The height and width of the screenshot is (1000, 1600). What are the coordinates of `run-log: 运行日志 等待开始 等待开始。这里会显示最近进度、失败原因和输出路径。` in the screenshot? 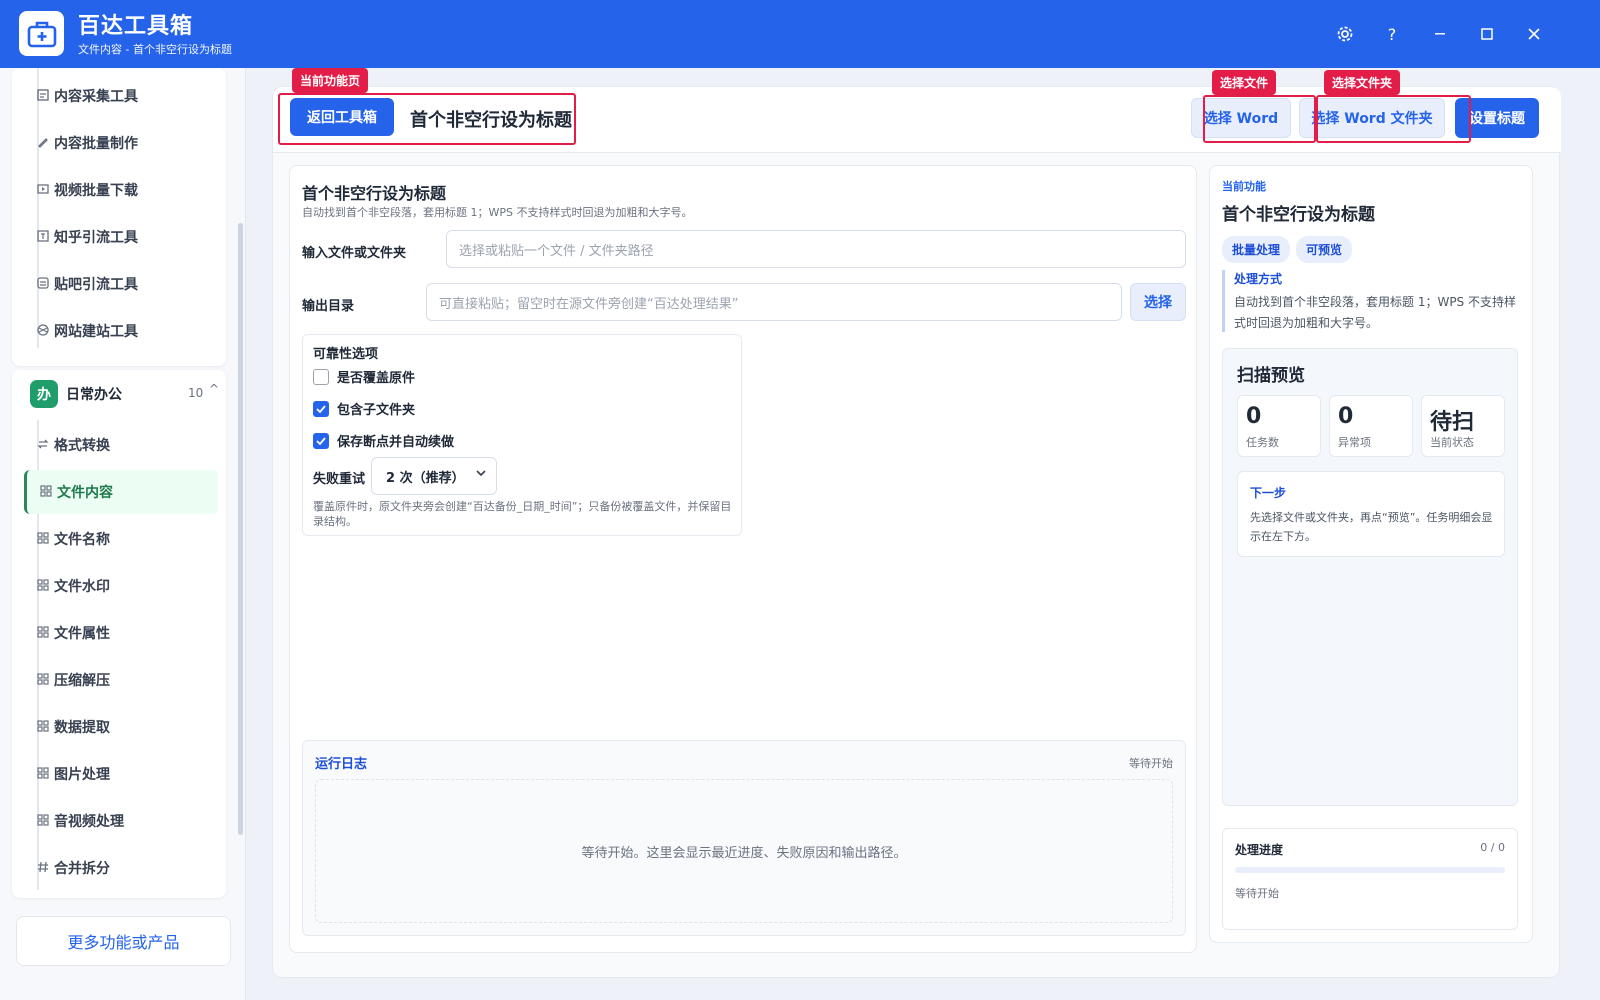 It's located at (744, 838).